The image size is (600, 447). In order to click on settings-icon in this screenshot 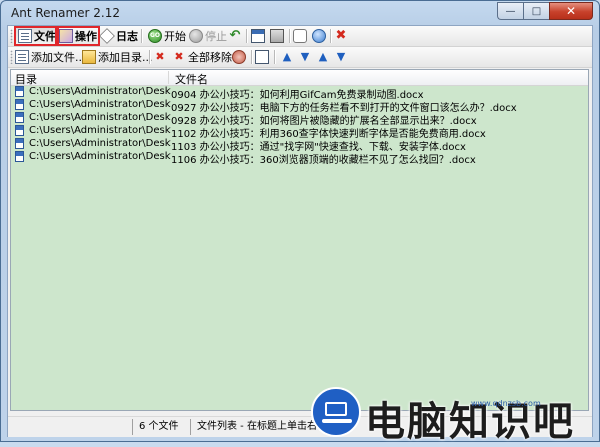, I will do `click(277, 36)`.